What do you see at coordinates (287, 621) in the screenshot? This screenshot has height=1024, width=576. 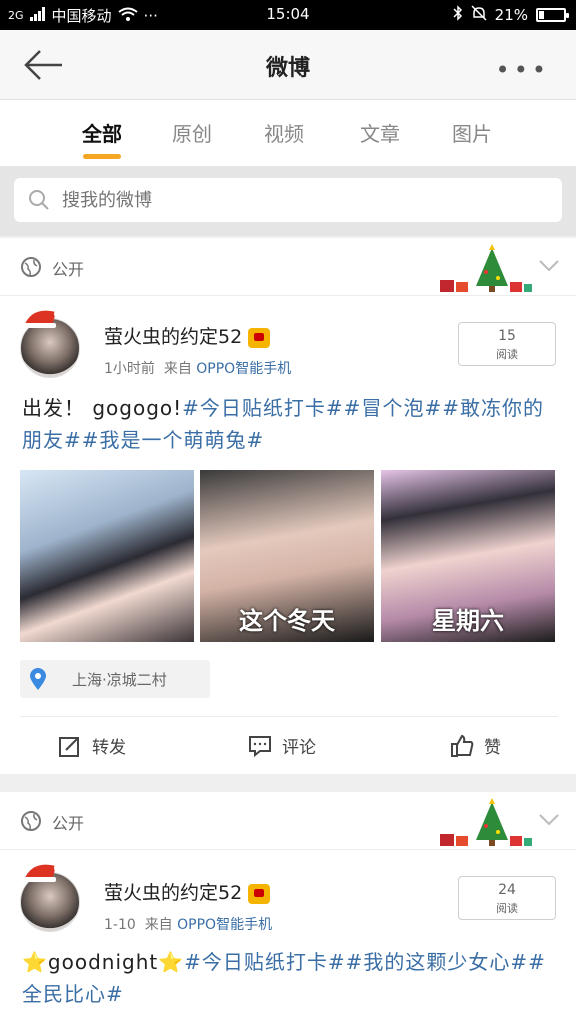 I see `photo-caption: 这个冬天` at bounding box center [287, 621].